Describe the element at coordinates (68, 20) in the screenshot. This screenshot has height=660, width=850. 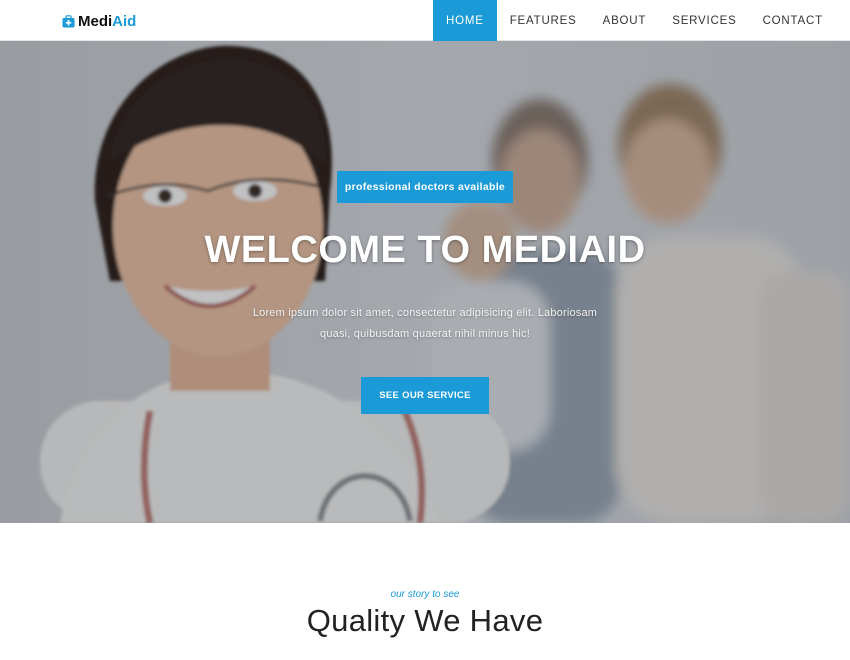
I see `medical-kit-icon` at that location.